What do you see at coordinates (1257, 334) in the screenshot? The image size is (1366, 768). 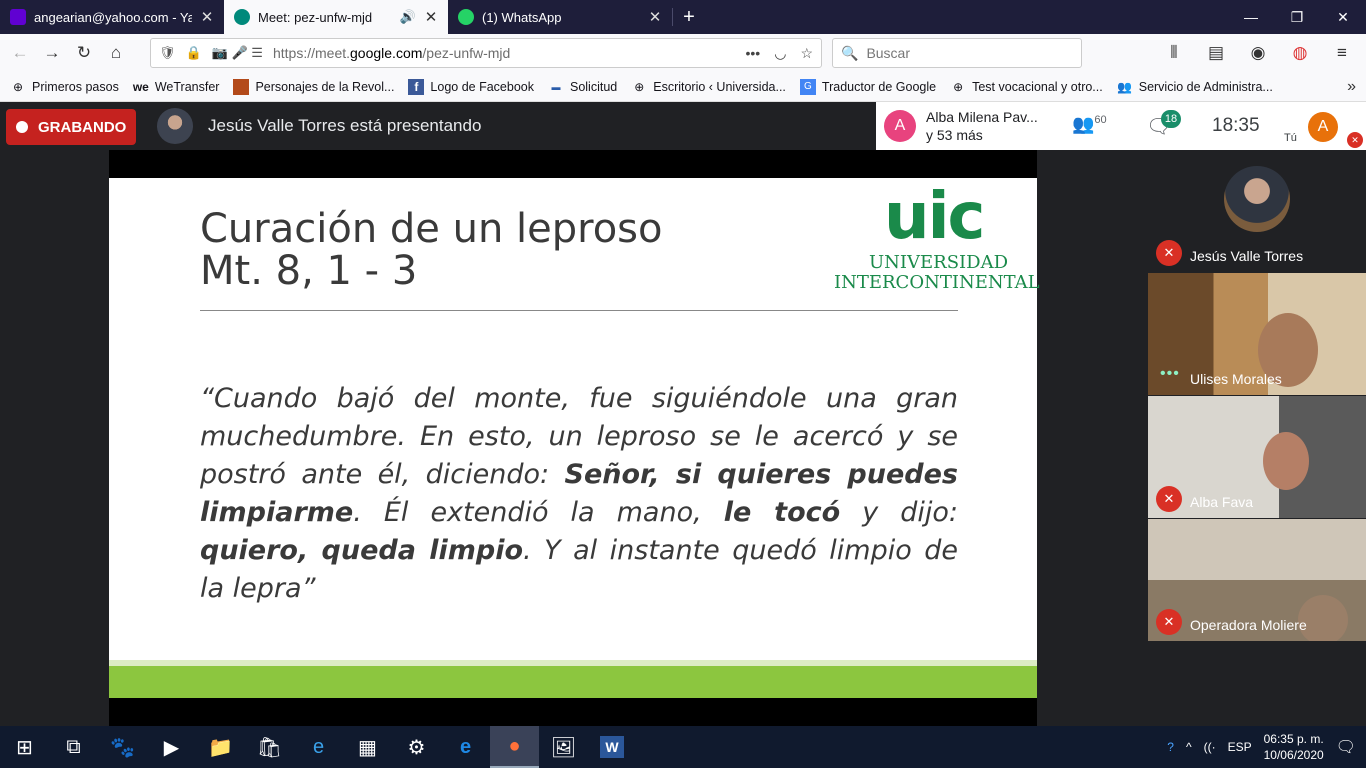 I see `participant-tile: ••• Ulises Morales` at bounding box center [1257, 334].